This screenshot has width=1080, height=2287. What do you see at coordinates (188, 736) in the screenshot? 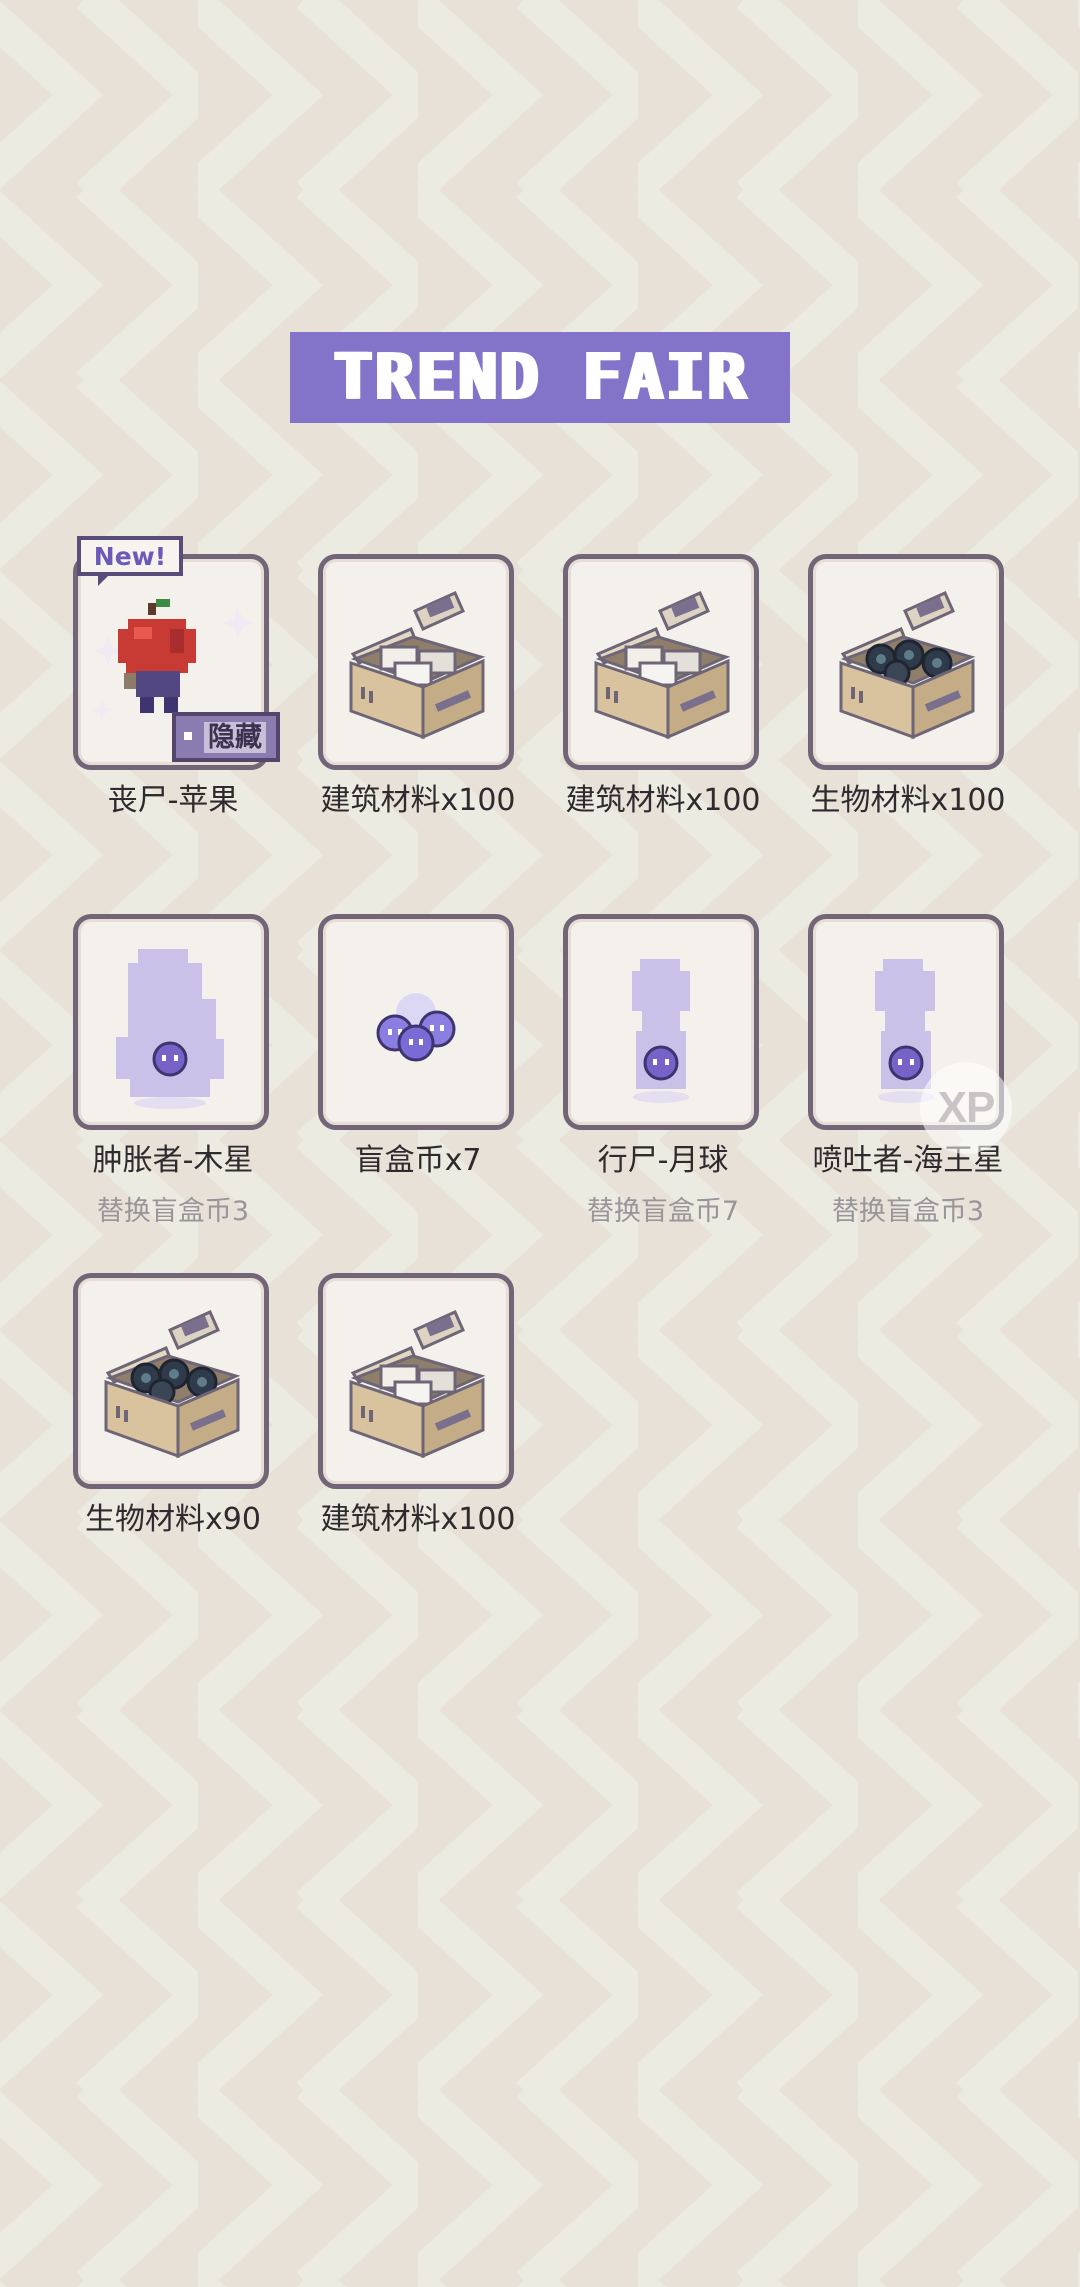
I see `hidden-badge-dot-icon` at bounding box center [188, 736].